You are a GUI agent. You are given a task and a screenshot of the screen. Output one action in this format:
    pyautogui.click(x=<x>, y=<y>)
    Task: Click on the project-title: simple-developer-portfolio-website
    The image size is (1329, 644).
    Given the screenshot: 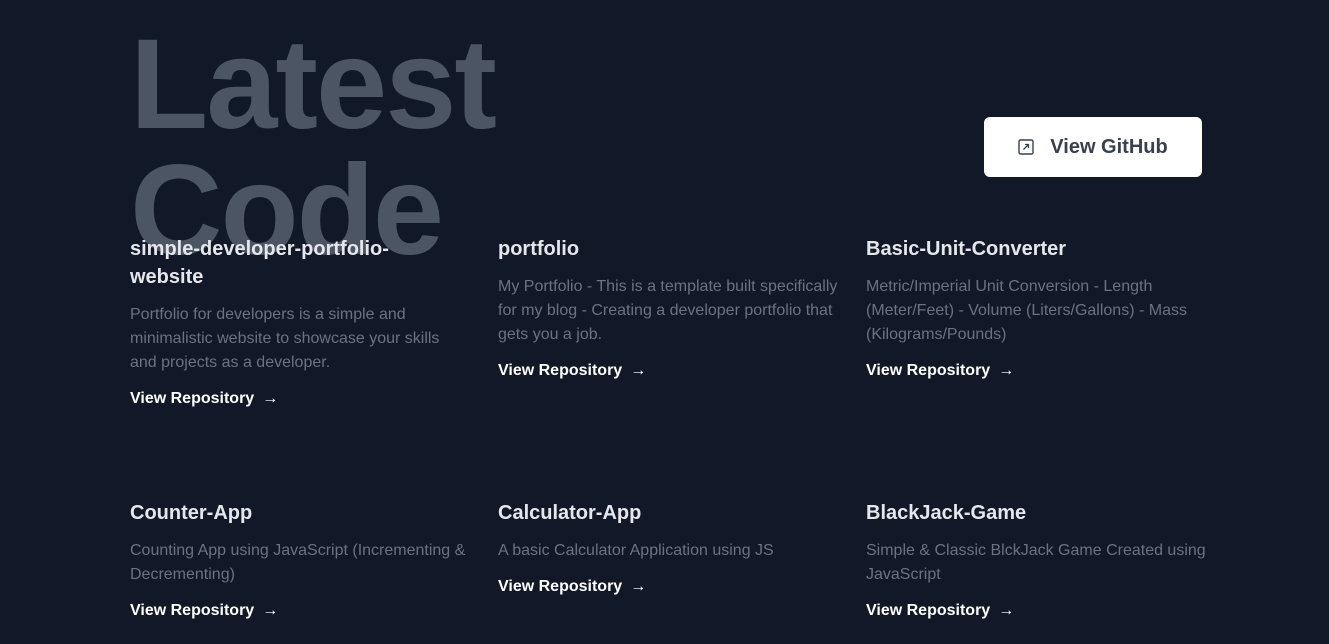 What is the action you would take?
    pyautogui.click(x=259, y=263)
    